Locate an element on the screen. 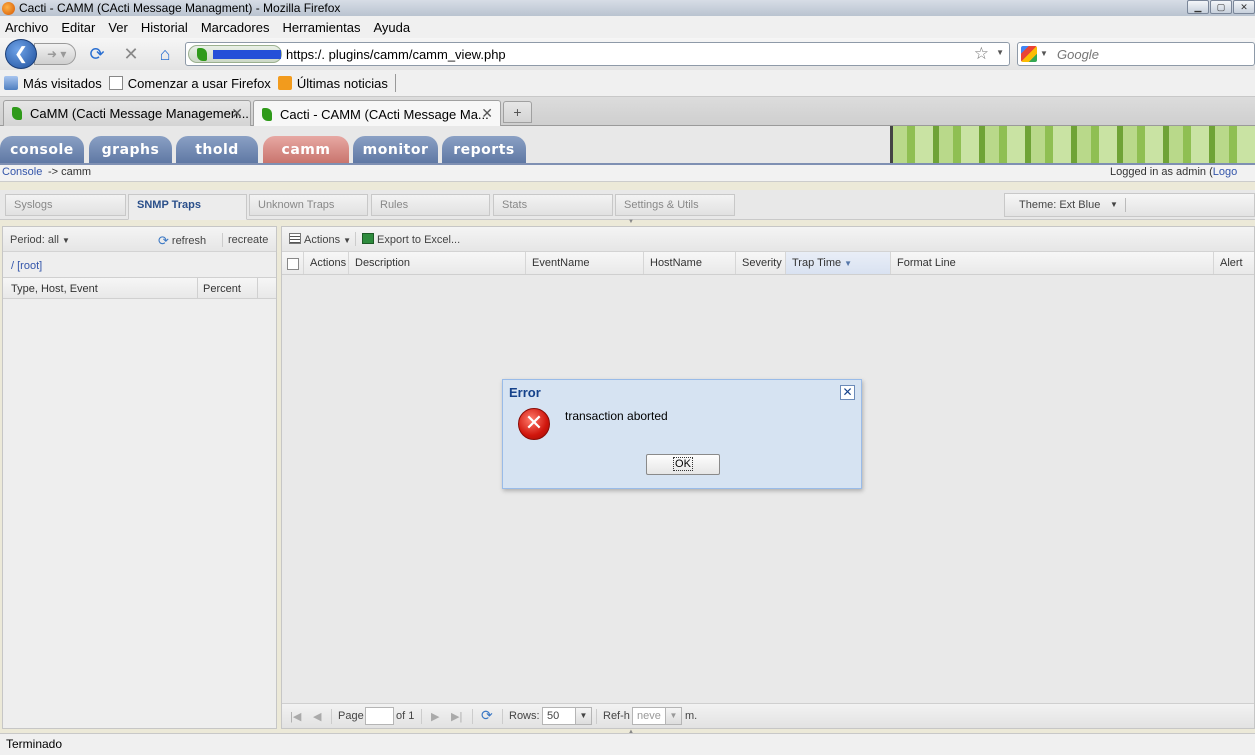 The image size is (1255, 755). menu-ver: Ver is located at coordinates (118, 27).